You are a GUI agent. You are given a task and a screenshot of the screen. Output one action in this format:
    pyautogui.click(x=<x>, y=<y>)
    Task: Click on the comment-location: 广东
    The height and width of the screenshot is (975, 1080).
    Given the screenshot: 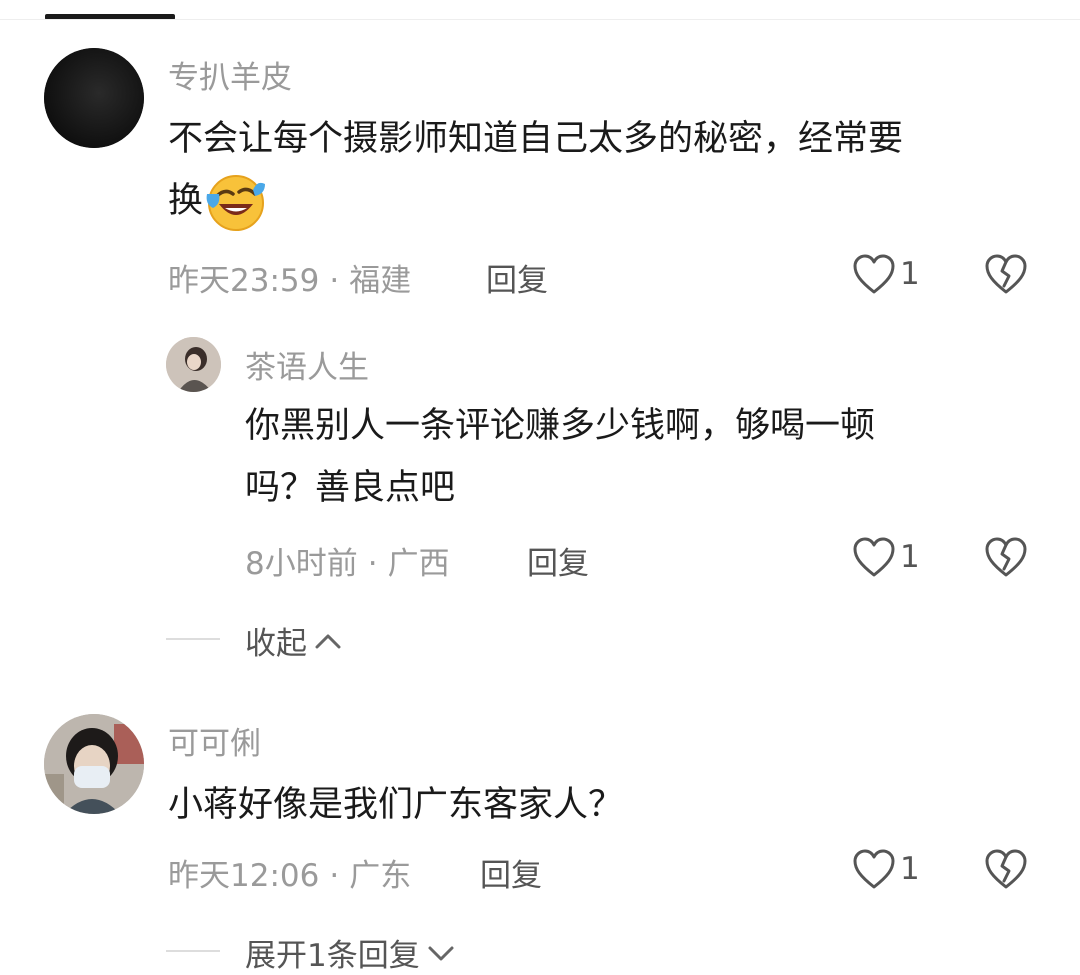 What is the action you would take?
    pyautogui.click(x=380, y=876)
    